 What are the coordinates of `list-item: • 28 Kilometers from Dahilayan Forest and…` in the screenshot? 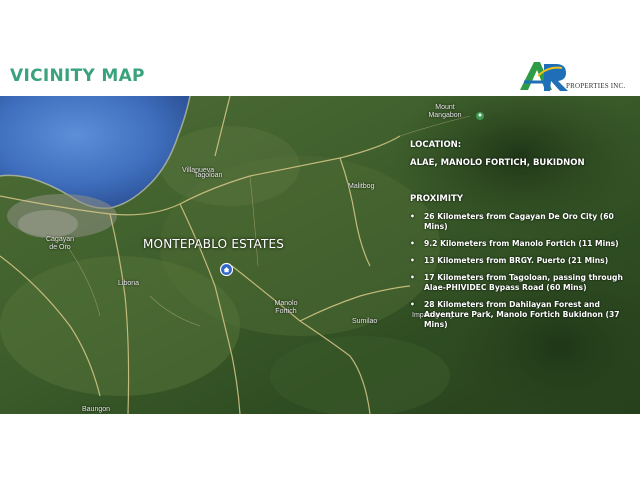 It's located at (515, 314).